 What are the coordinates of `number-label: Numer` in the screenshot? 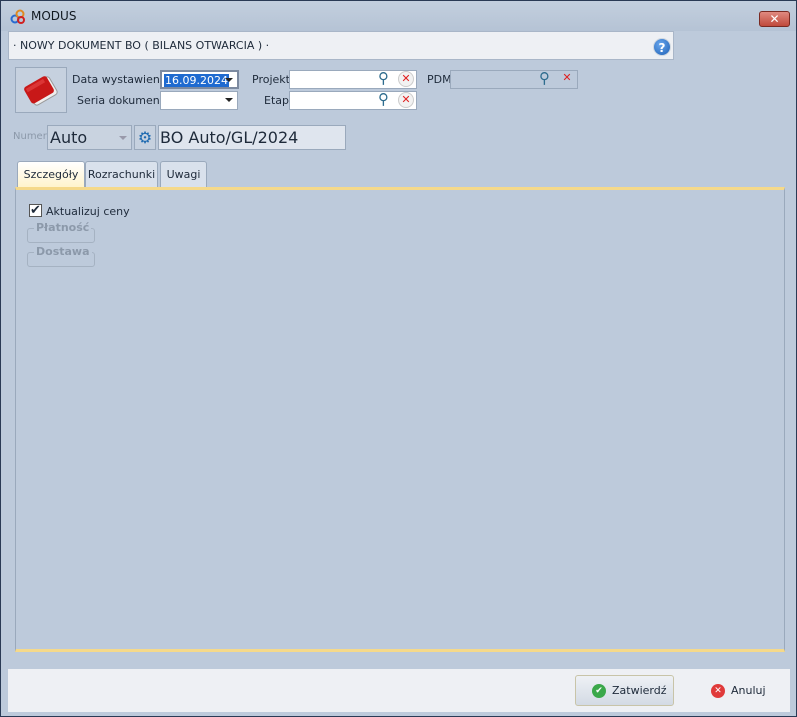 It's located at (30, 136).